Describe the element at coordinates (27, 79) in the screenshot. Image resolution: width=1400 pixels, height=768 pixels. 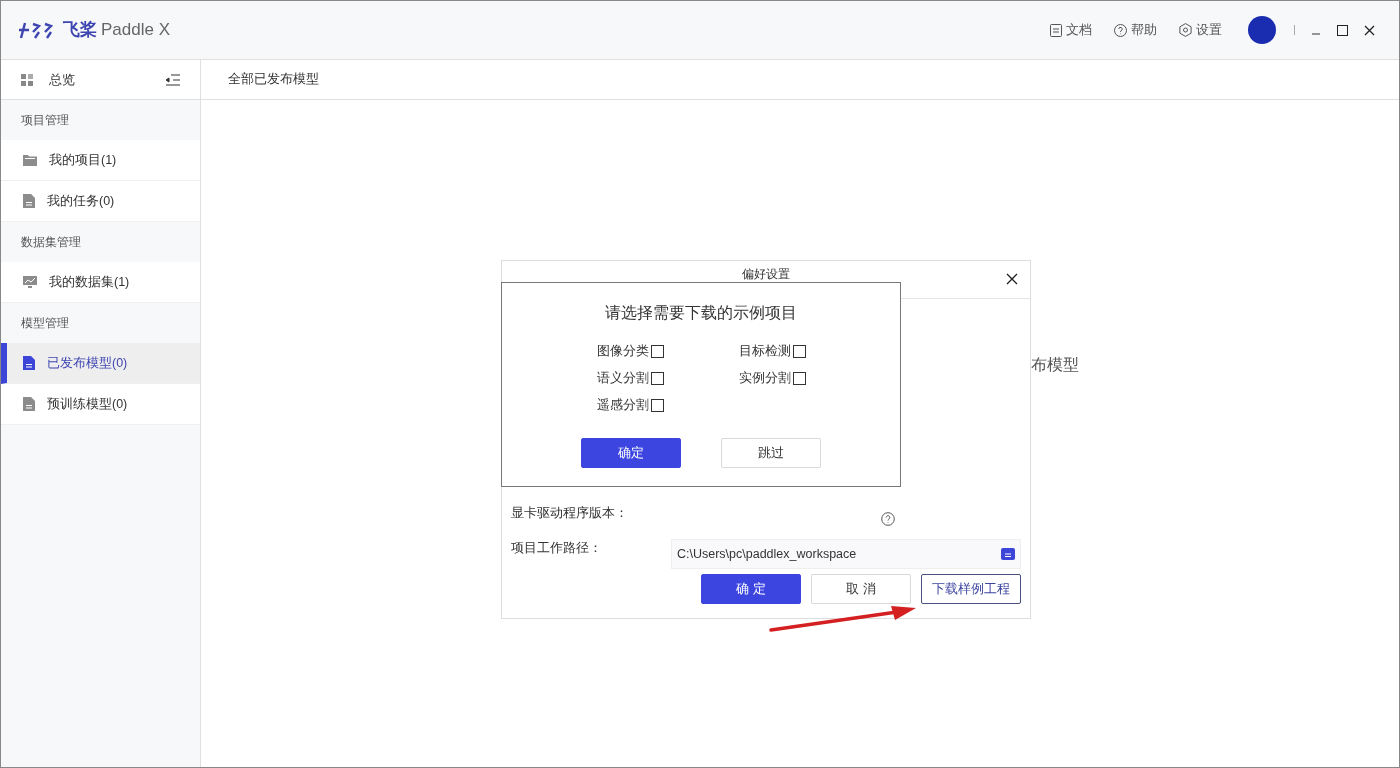
I see `grid-icon` at that location.